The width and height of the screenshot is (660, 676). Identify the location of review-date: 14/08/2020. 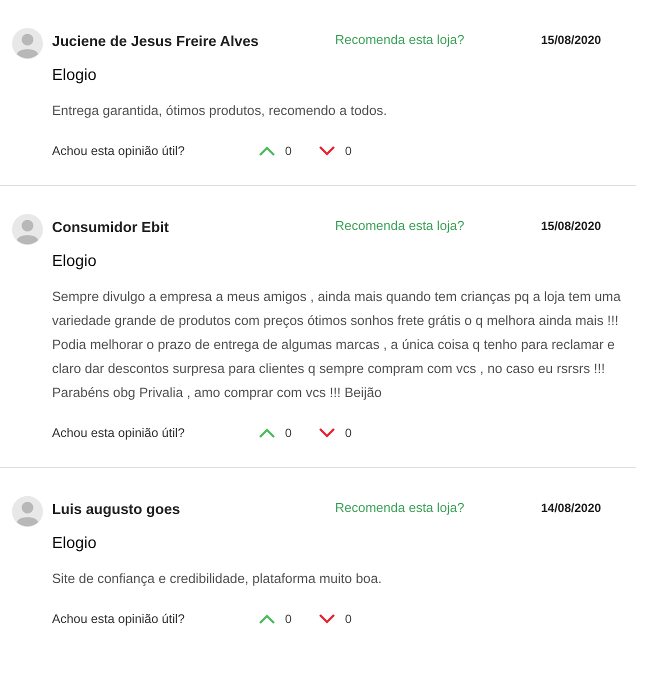
(571, 508).